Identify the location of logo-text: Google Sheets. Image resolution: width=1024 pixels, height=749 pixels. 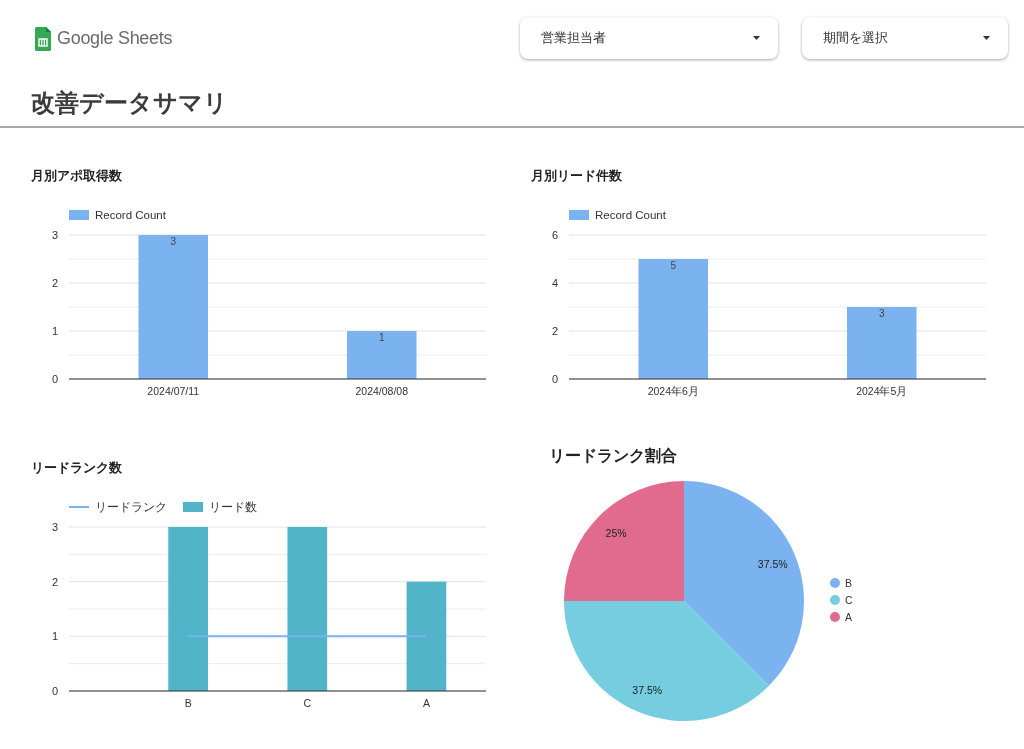
(115, 38).